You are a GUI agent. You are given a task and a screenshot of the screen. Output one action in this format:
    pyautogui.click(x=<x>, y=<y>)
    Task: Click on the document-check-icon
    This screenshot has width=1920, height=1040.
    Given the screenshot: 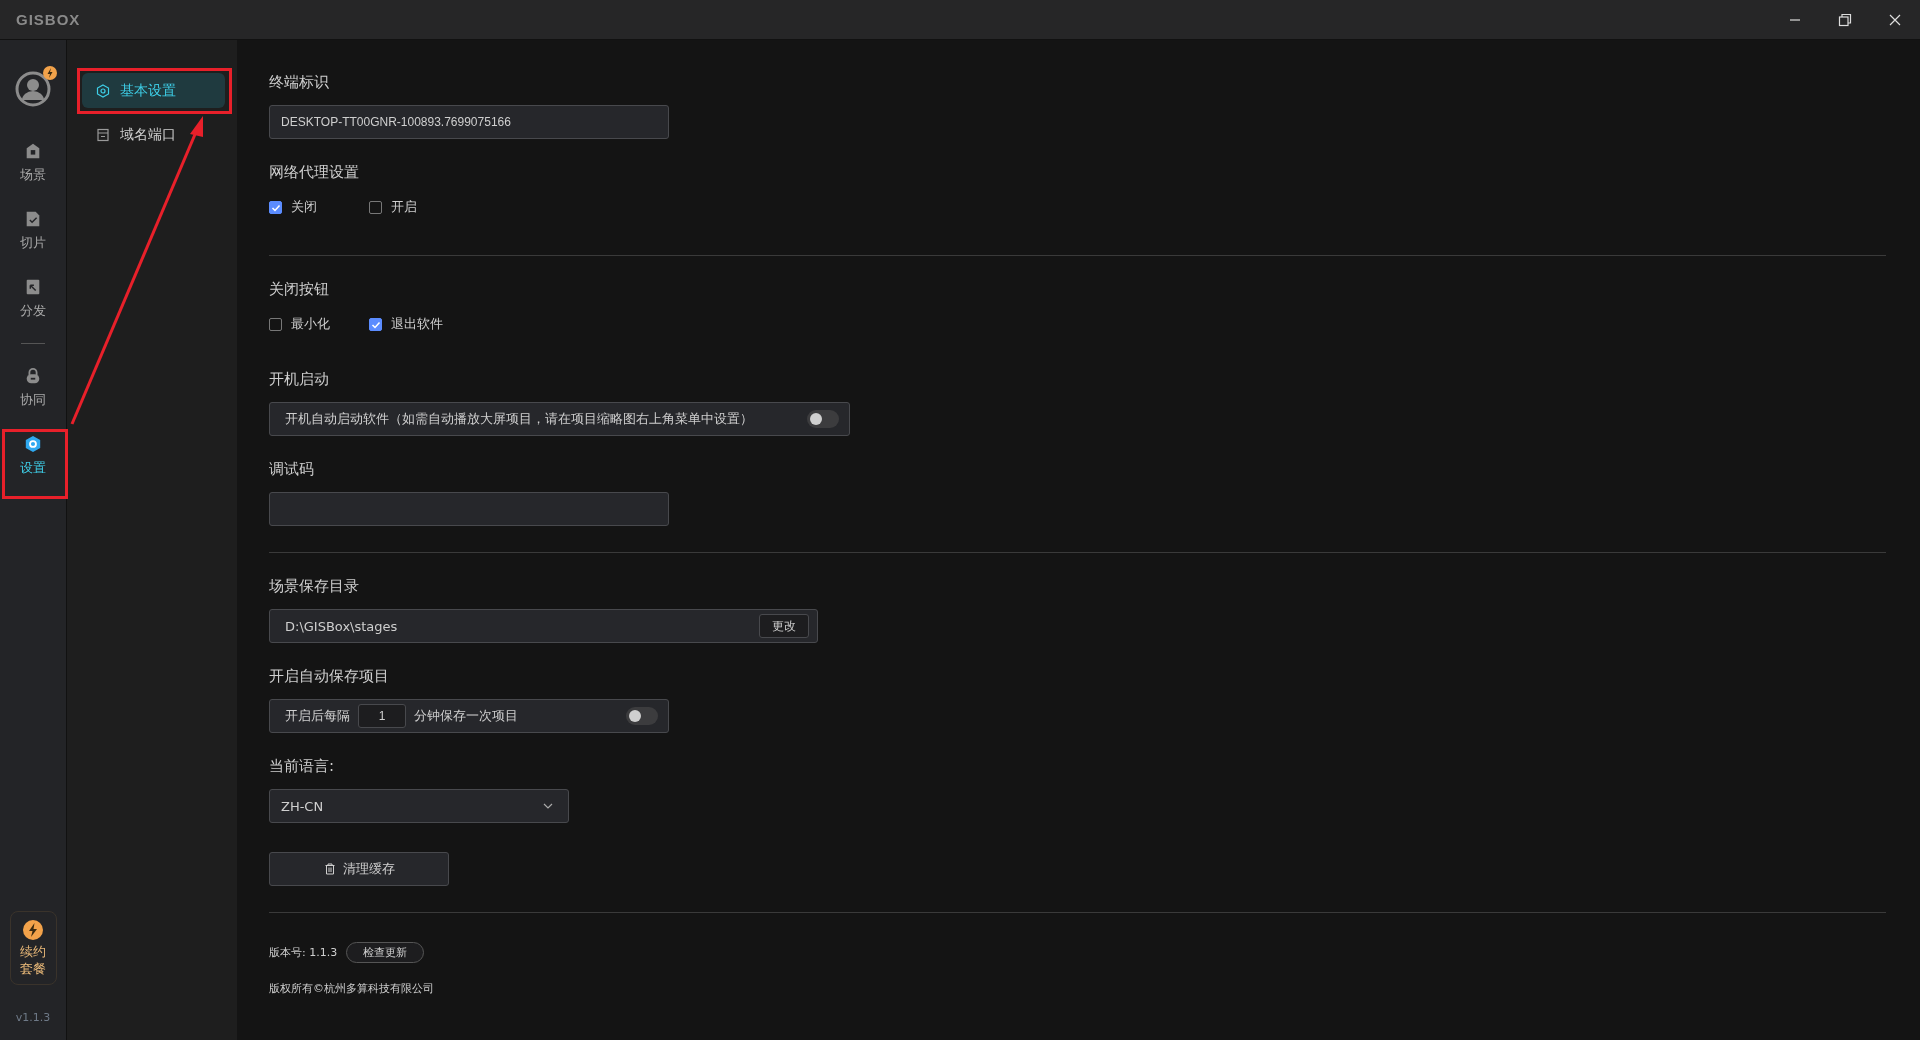 What is the action you would take?
    pyautogui.click(x=33, y=219)
    